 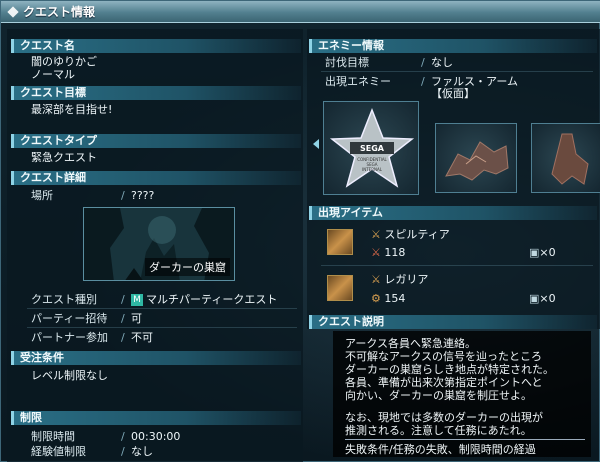 What do you see at coordinates (411, 343) in the screenshot?
I see `description-line: アークス各員へ緊急連絡。` at bounding box center [411, 343].